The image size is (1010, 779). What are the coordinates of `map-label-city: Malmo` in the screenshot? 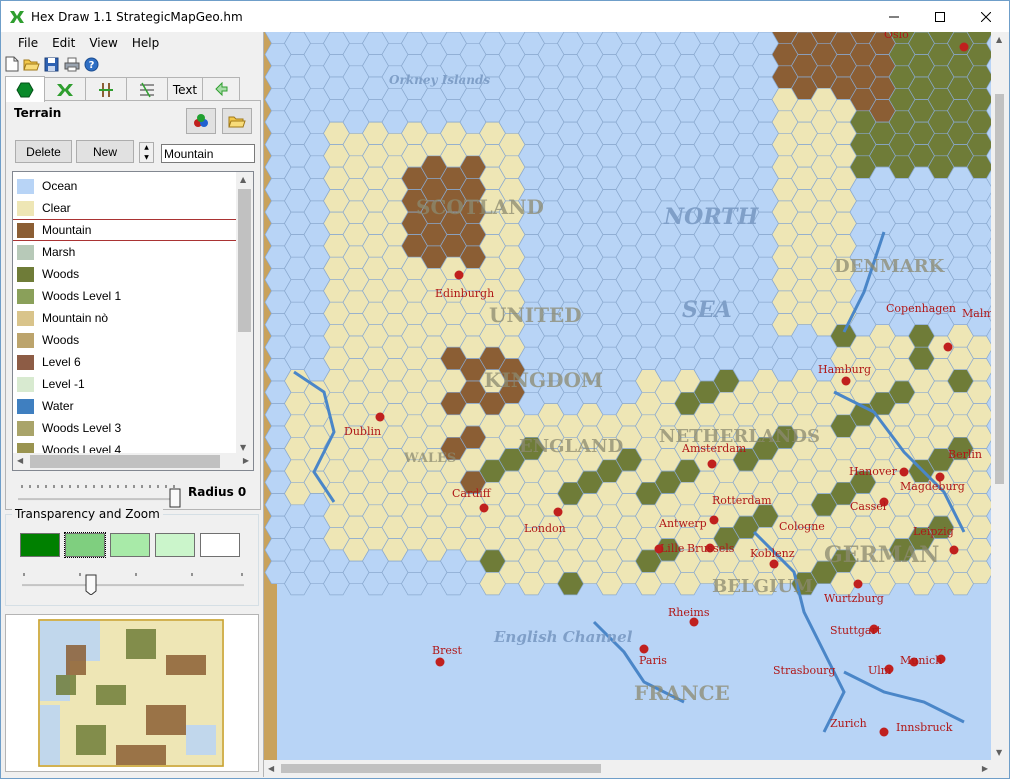 It's located at (977, 313).